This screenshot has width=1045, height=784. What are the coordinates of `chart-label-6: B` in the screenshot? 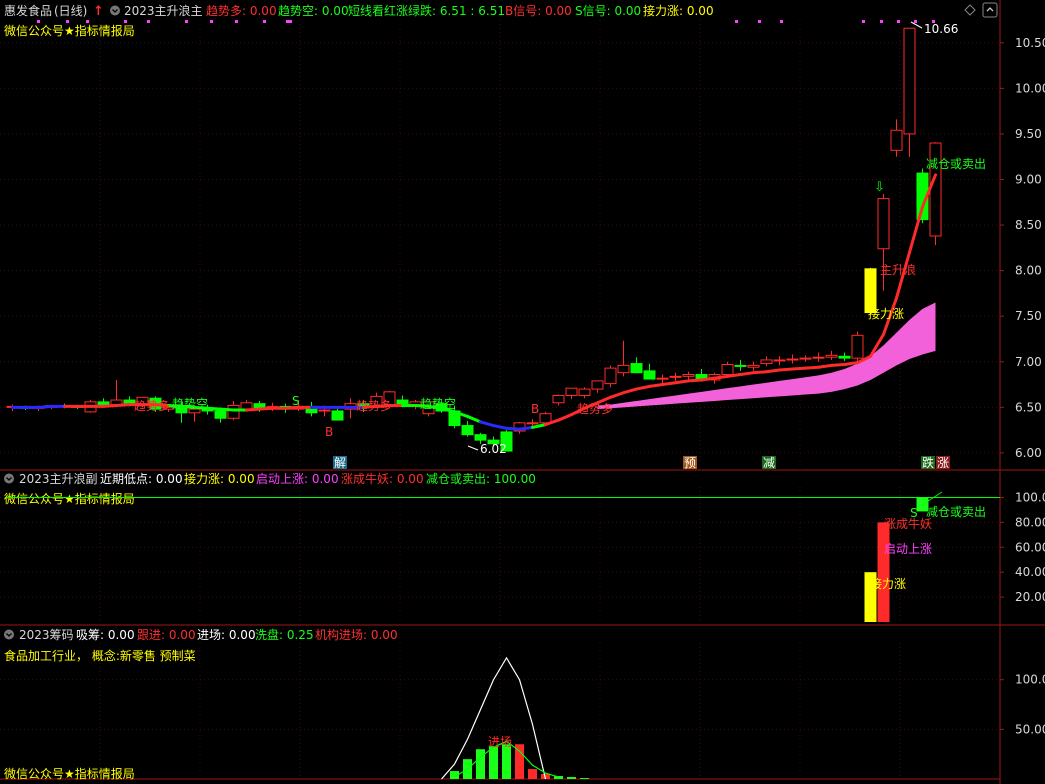 It's located at (535, 409).